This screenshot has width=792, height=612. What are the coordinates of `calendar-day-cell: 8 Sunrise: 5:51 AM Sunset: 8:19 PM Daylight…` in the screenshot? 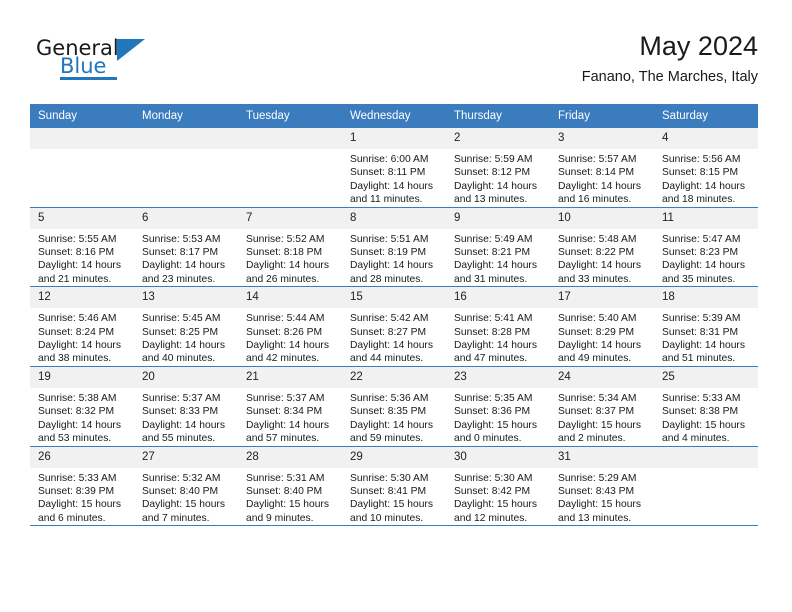 It's located at (394, 247).